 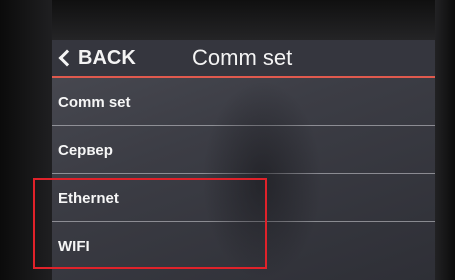 I want to click on chevron-left-icon, so click(x=67, y=58).